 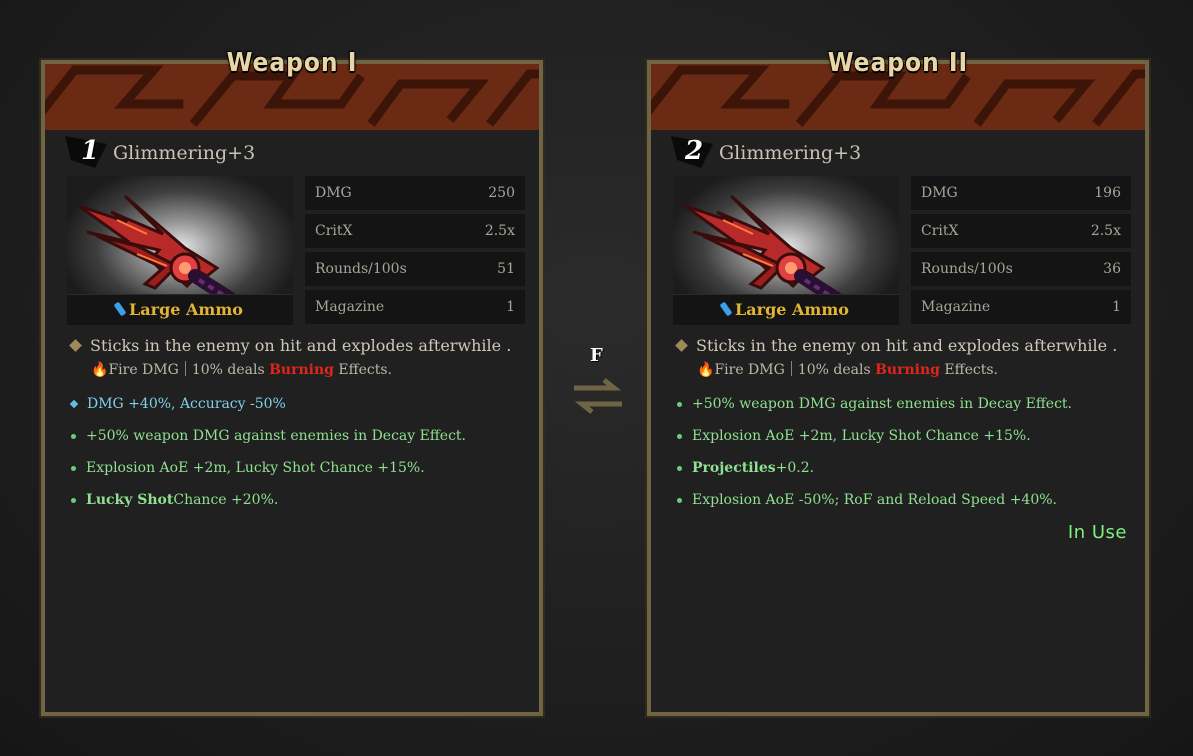 What do you see at coordinates (415, 269) in the screenshot?
I see `stat-row: Rounds/100s 51` at bounding box center [415, 269].